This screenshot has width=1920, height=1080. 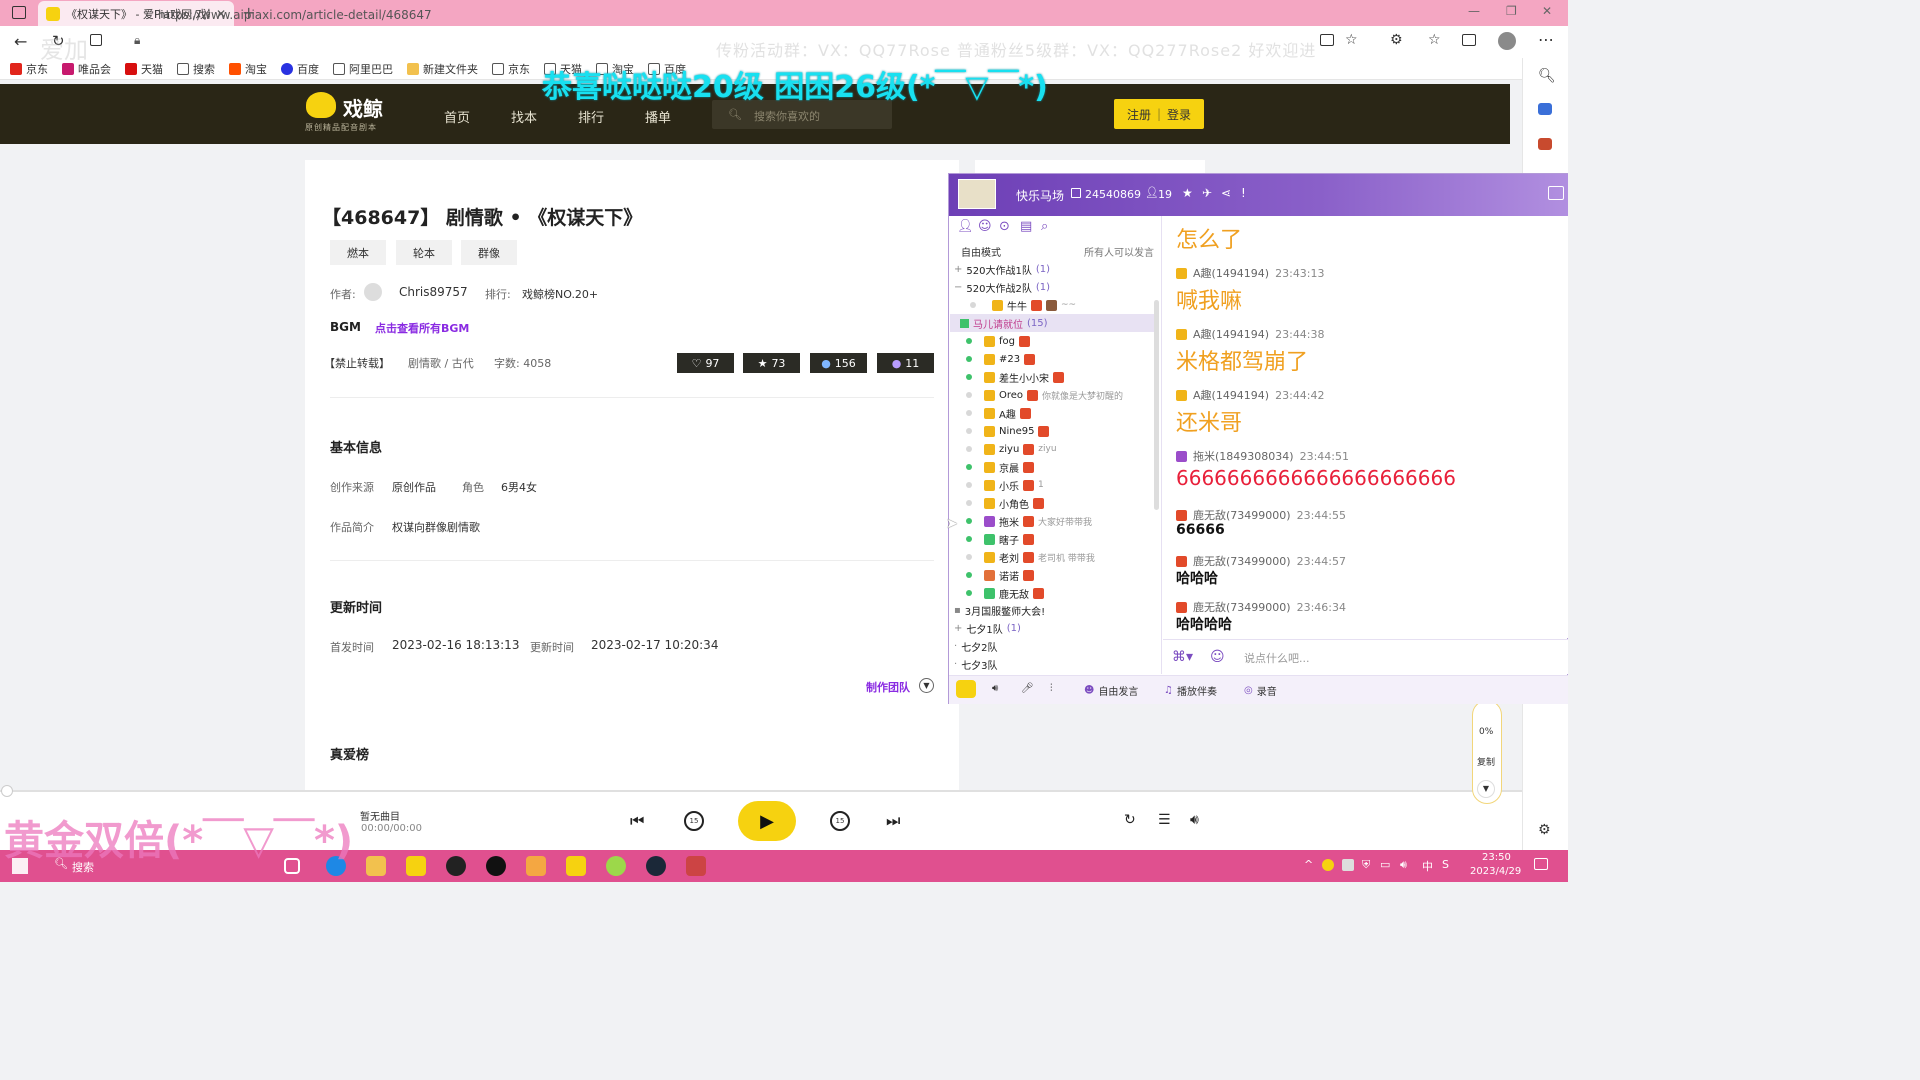 What do you see at coordinates (1164, 820) in the screenshot?
I see `playlist-icon: ☰` at bounding box center [1164, 820].